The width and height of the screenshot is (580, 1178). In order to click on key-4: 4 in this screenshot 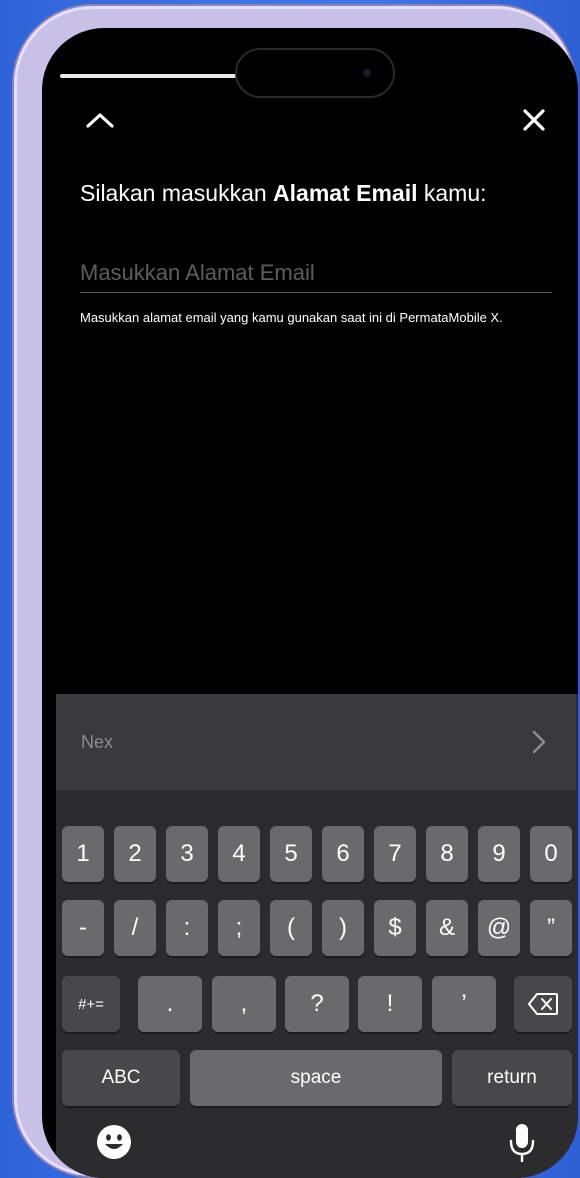, I will do `click(239, 854)`.